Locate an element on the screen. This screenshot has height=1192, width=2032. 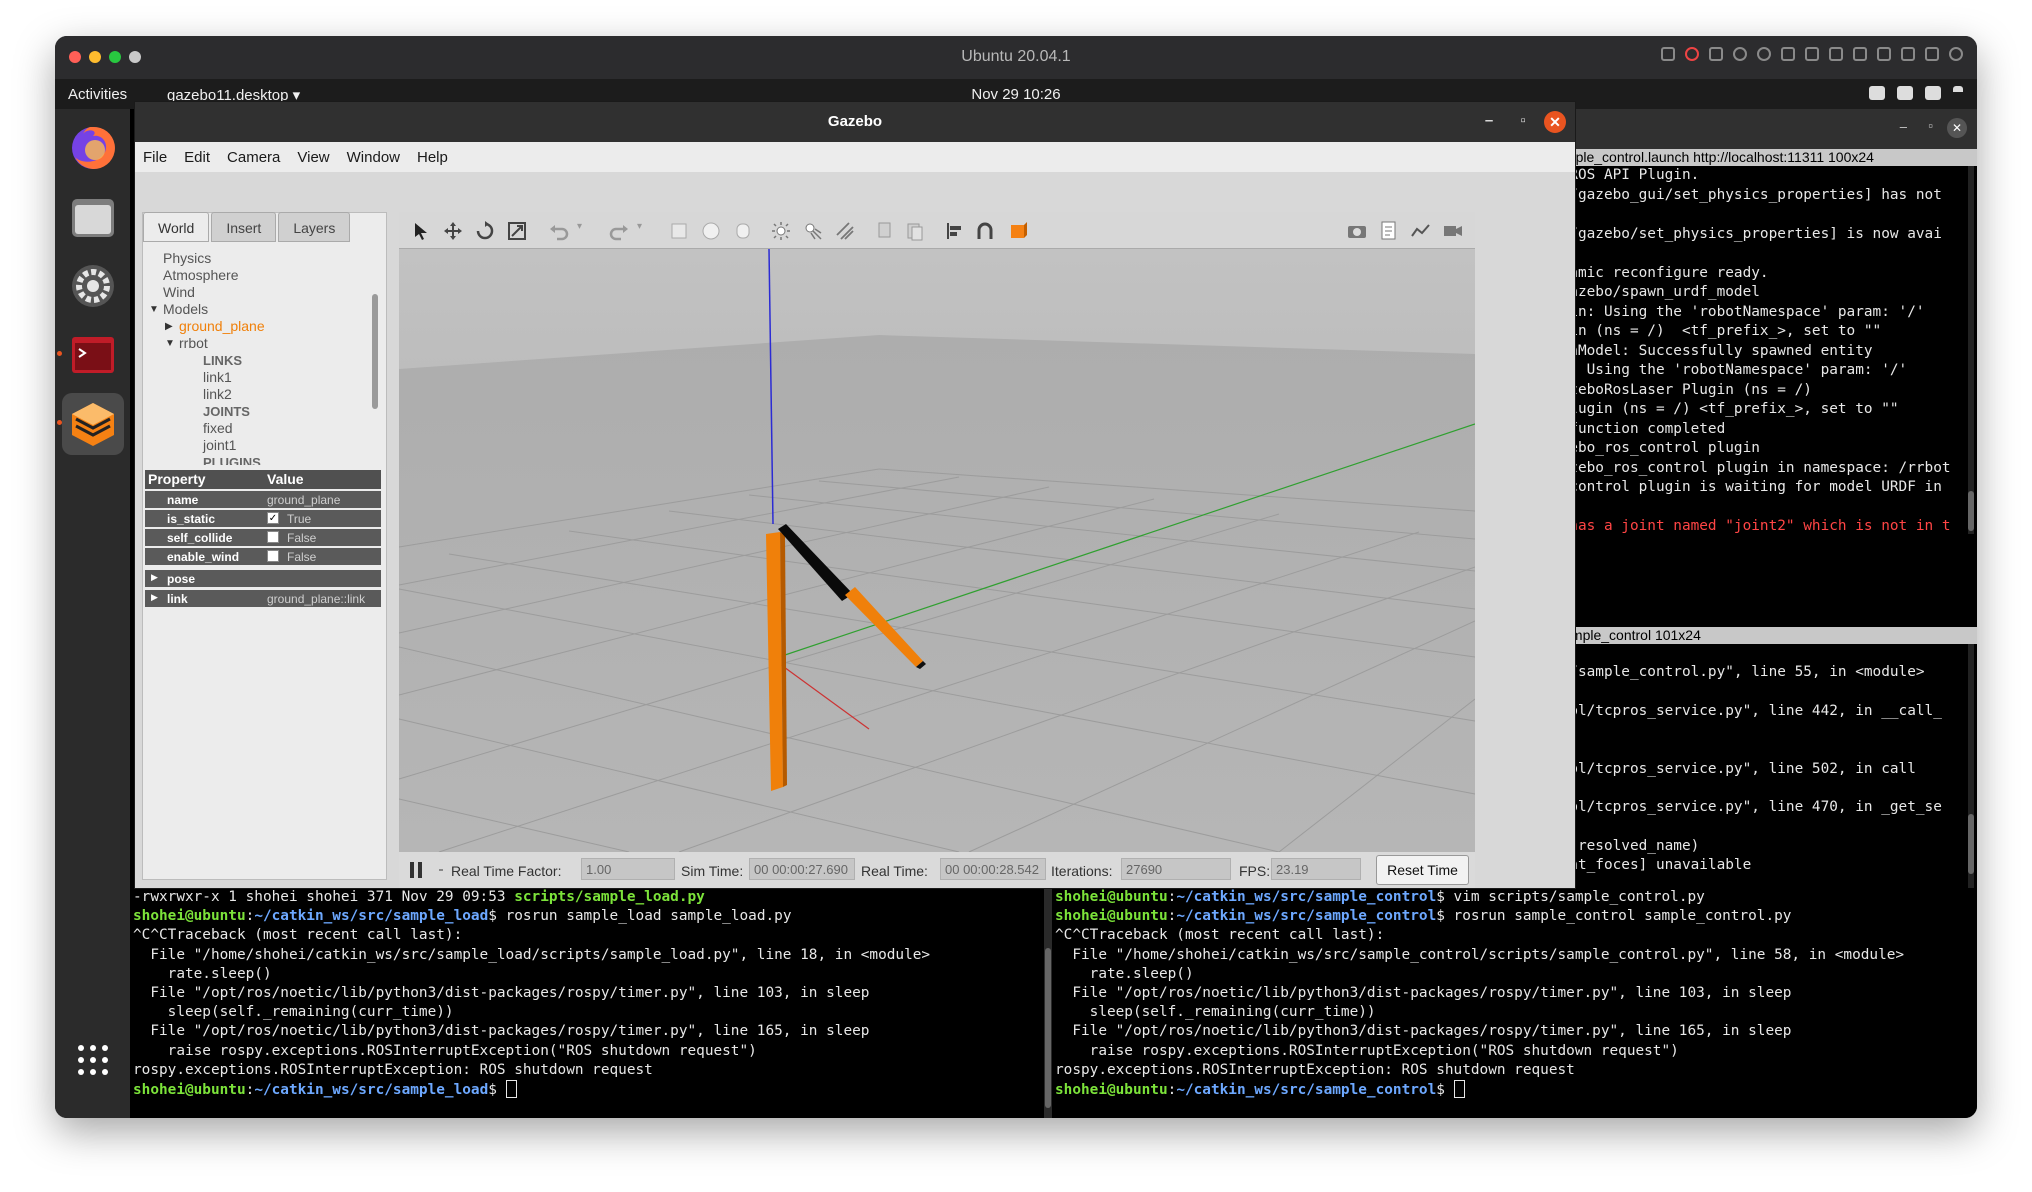
point-light-icon is located at coordinates (781, 231).